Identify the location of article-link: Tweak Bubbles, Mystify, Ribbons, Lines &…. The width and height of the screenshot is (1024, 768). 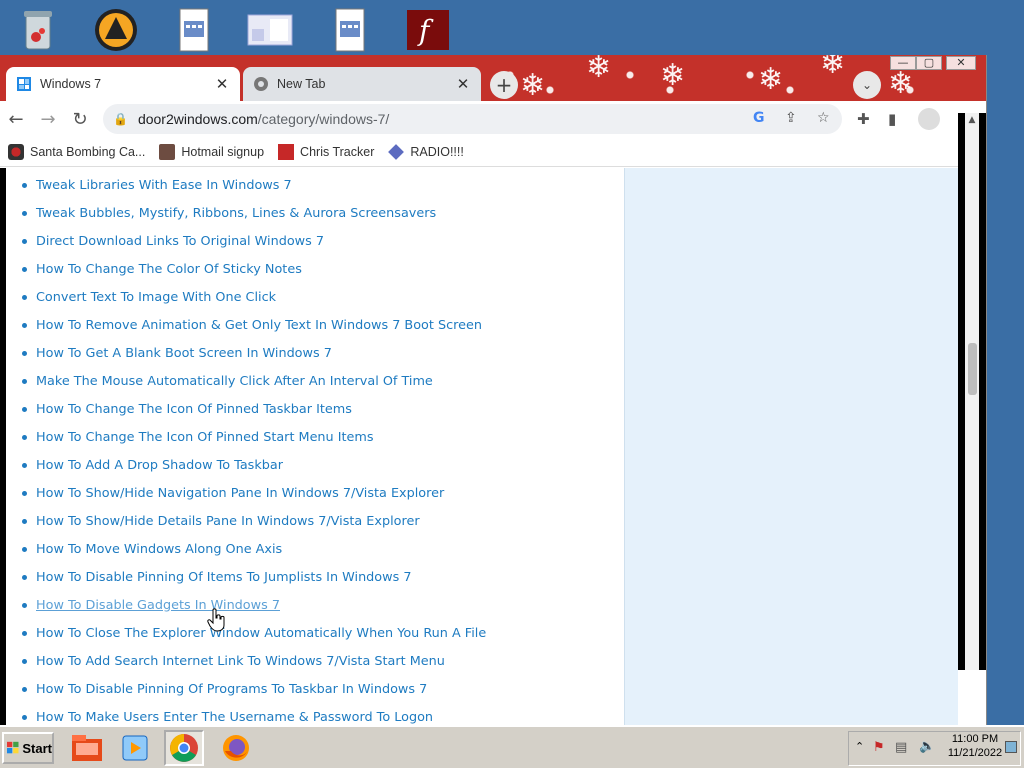
(236, 213).